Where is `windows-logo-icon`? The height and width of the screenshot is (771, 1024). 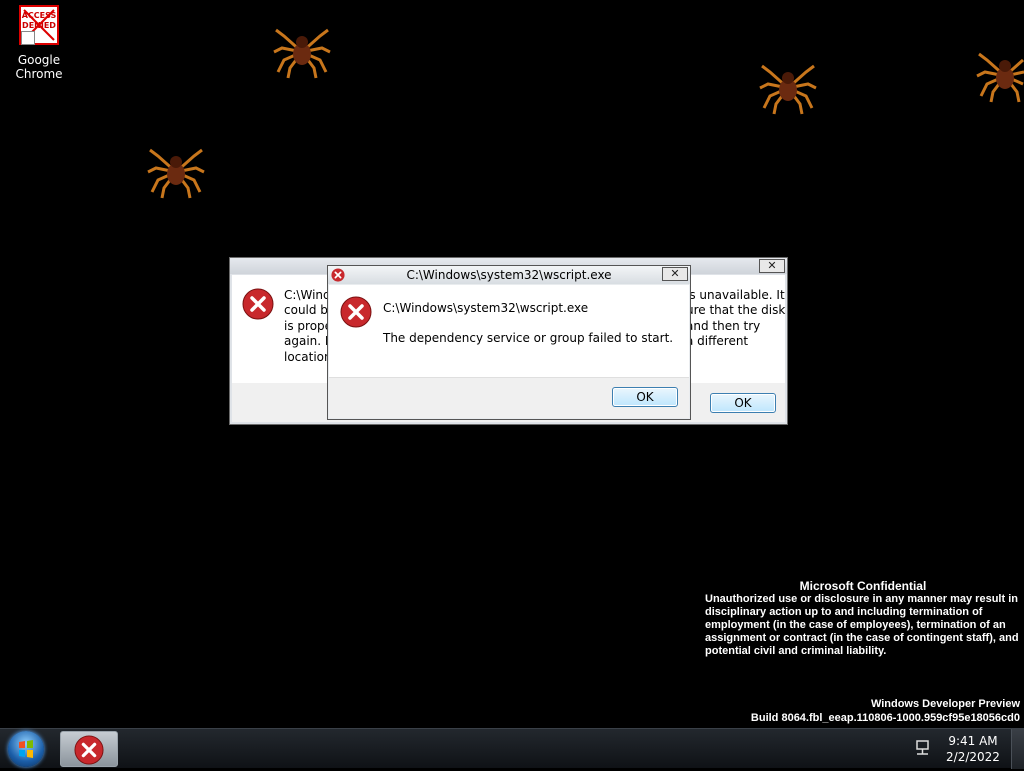 windows-logo-icon is located at coordinates (26, 749).